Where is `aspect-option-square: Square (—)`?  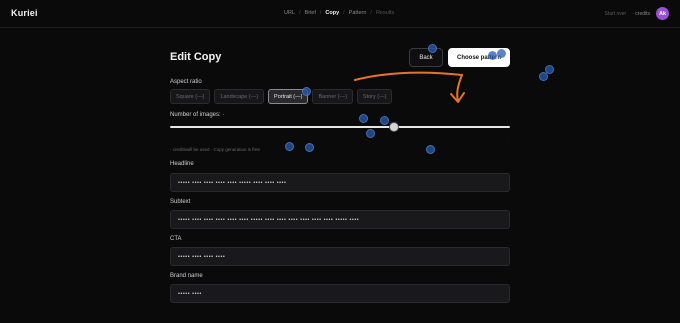 aspect-option-square: Square (—) is located at coordinates (190, 96).